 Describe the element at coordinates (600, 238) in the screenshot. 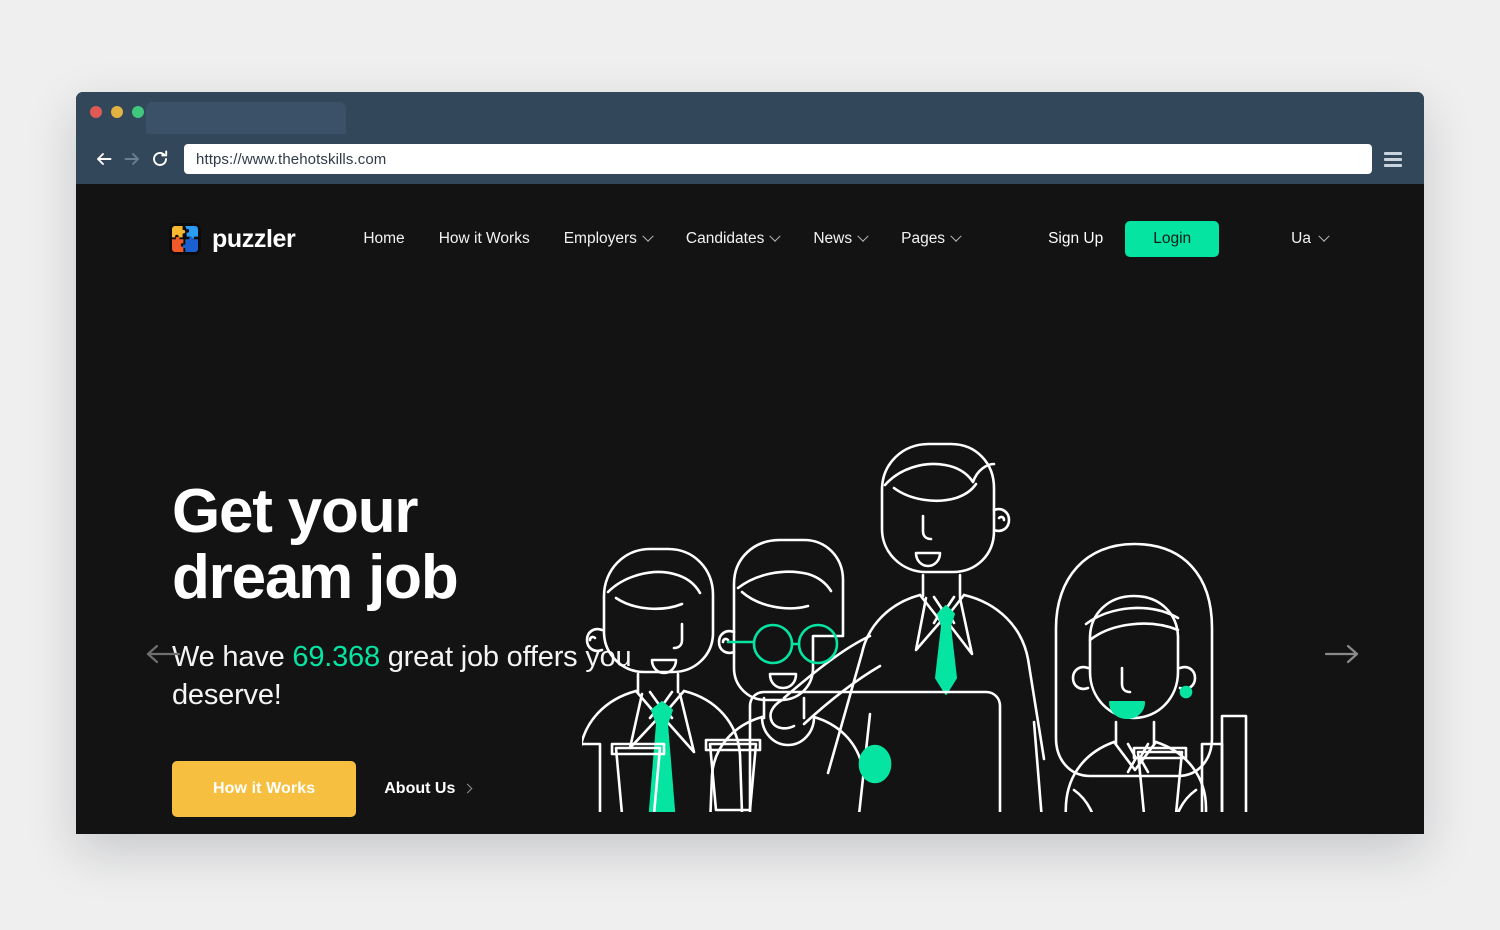

I see `nav-item-label: Employers` at that location.